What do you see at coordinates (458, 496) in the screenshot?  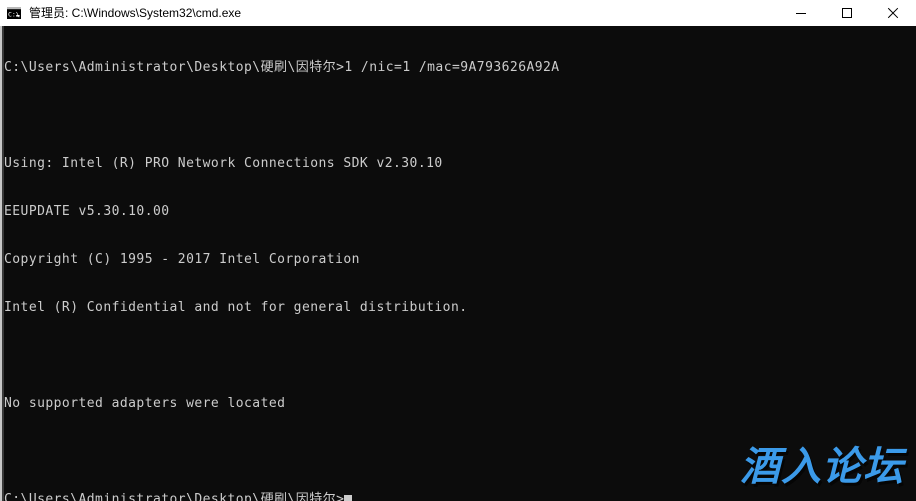 I see `console-prompt-line: C:\Users\Administrator\Desktop\硬刷\因特尔>` at bounding box center [458, 496].